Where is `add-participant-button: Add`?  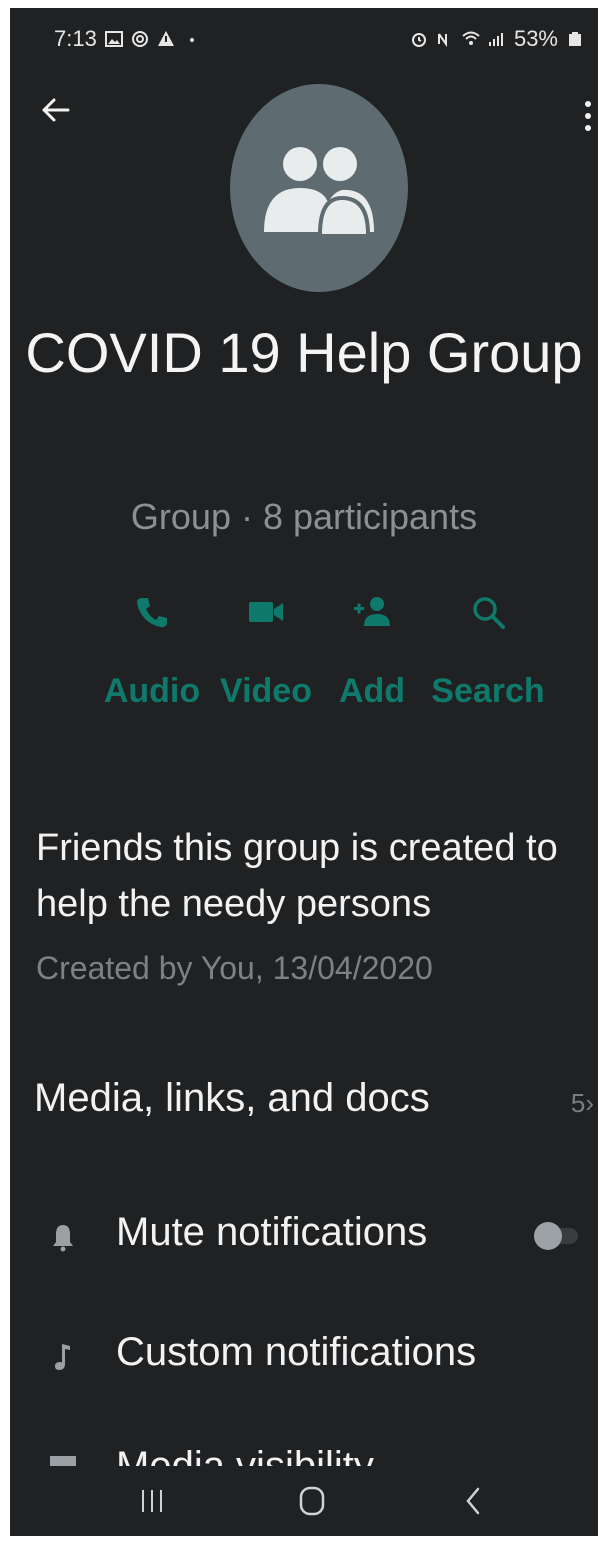 add-participant-button: Add is located at coordinates (372, 651).